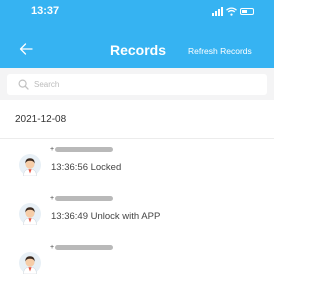 The height and width of the screenshot is (284, 320). What do you see at coordinates (137, 119) in the screenshot?
I see `date-header-row: 2021-12-08` at bounding box center [137, 119].